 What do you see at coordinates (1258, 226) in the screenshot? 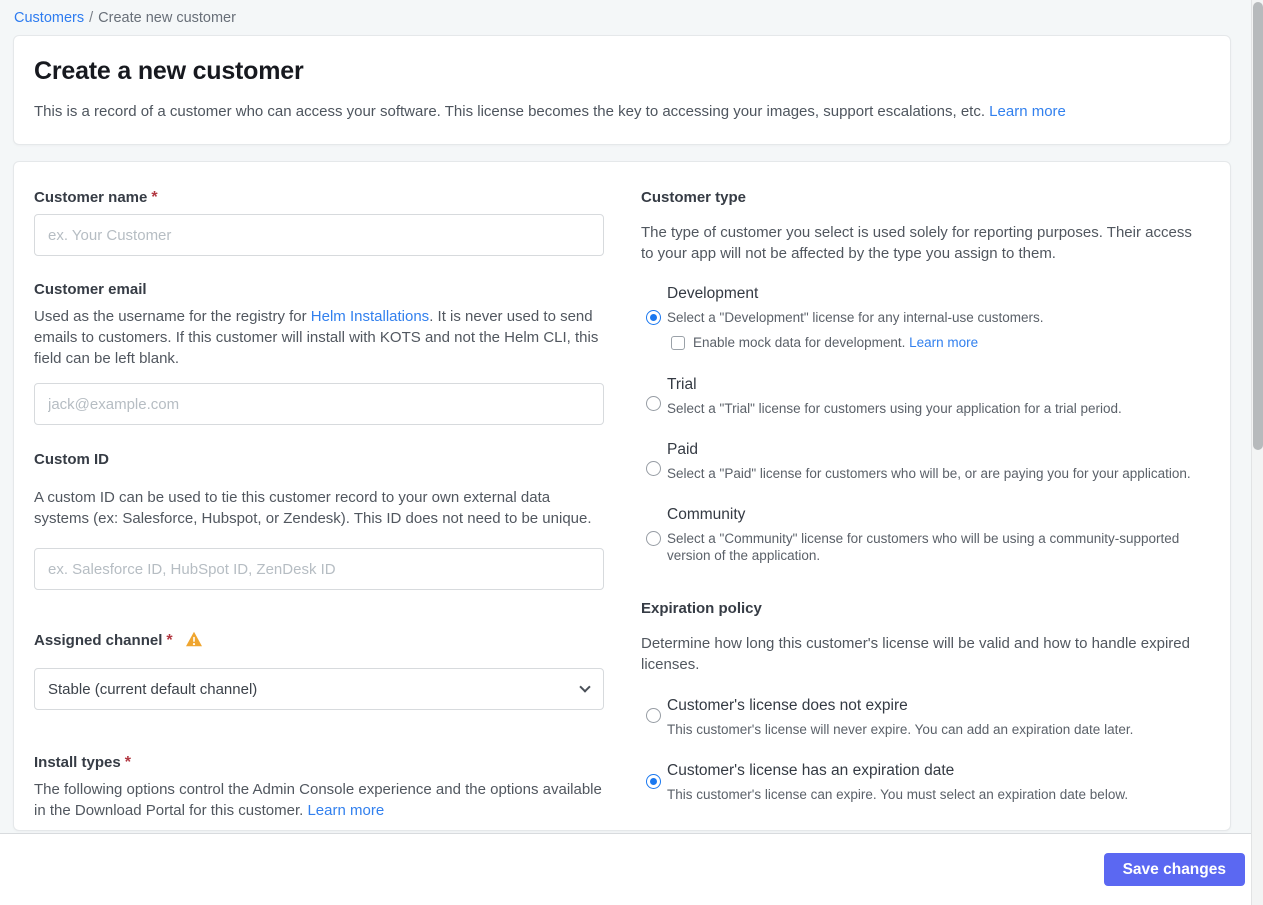
I see `scrollbar-thumb` at bounding box center [1258, 226].